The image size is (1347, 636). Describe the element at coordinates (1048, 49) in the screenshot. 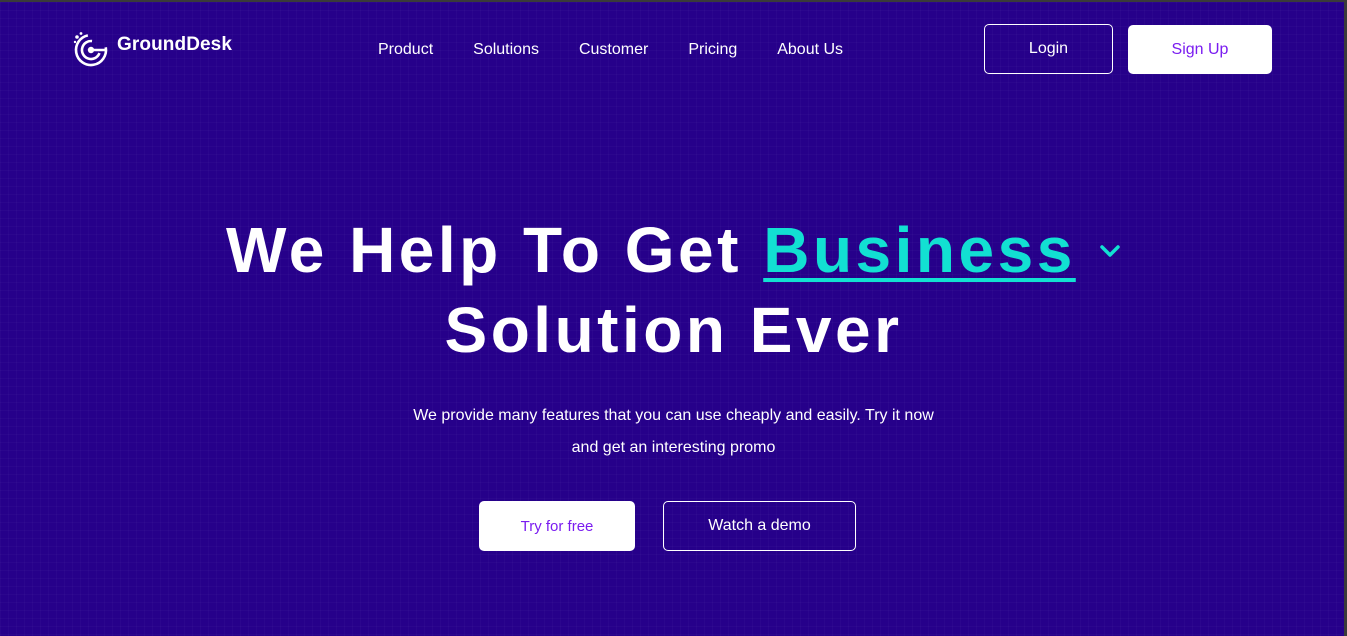

I see `login-button: Login` at that location.